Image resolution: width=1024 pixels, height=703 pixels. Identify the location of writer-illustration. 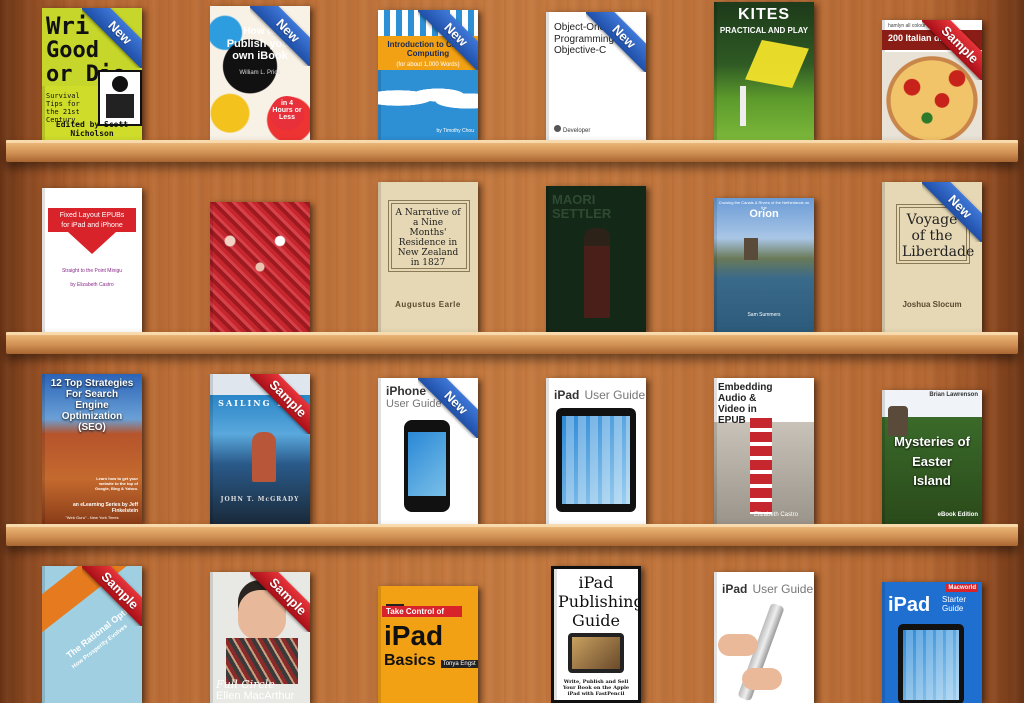
(120, 98).